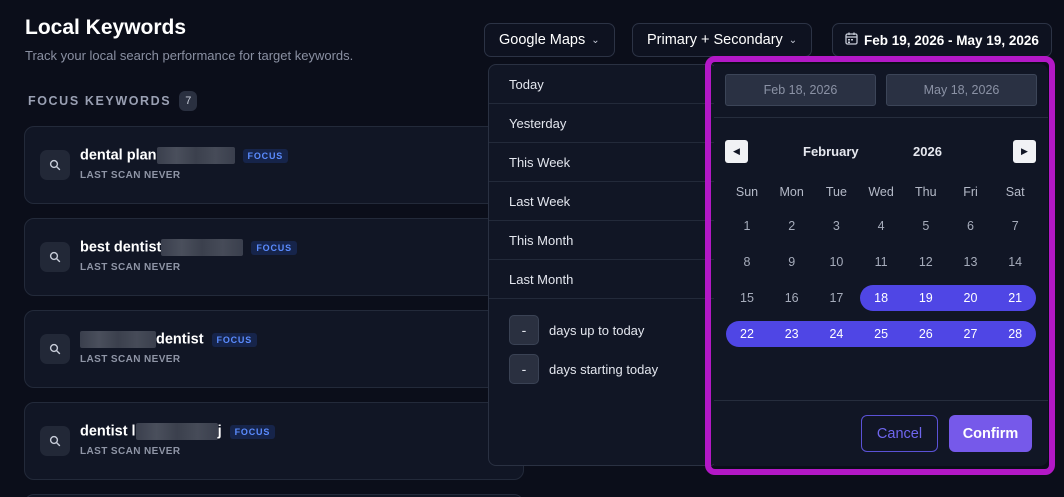  I want to click on focus-keywords-count: 7, so click(188, 101).